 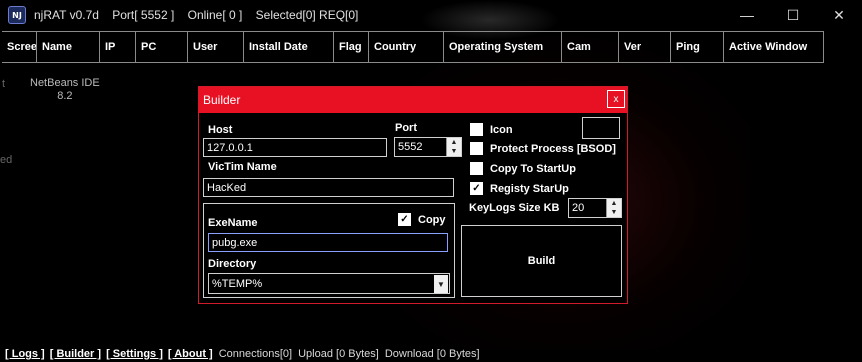 I want to click on host-input: 127.0.0.1, so click(x=295, y=147).